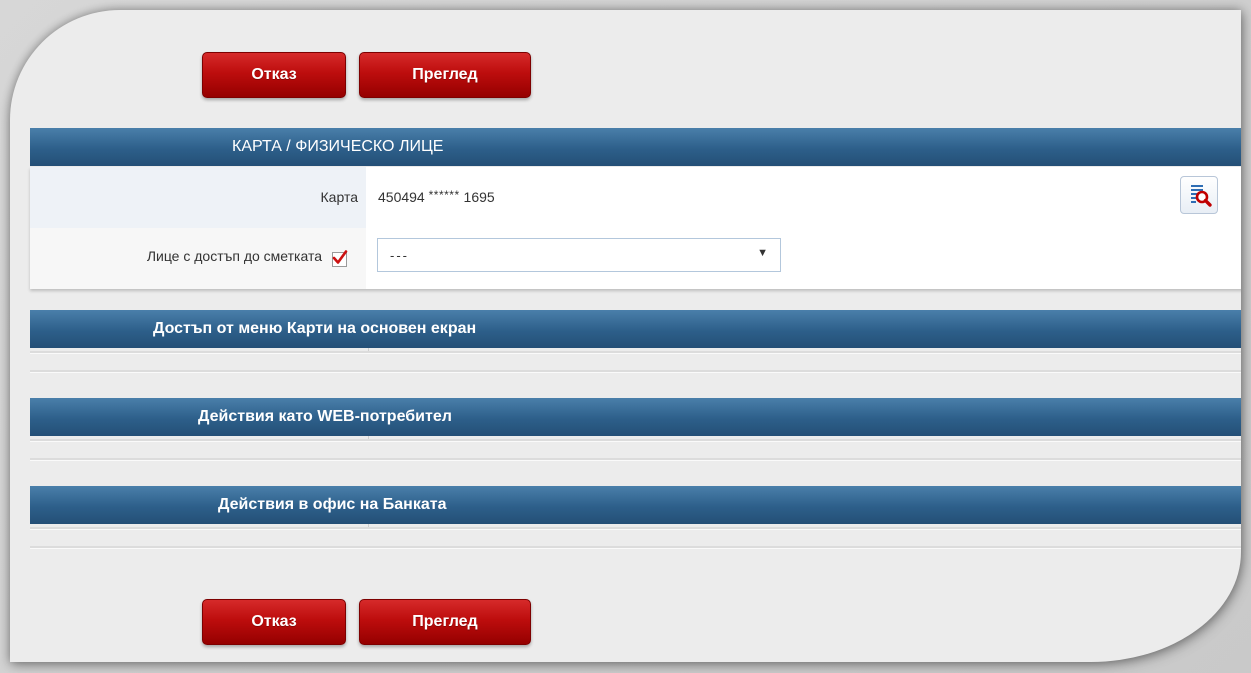 Image resolution: width=1251 pixels, height=673 pixels. What do you see at coordinates (274, 622) in the screenshot?
I see `cancel-button-bottom: Отказ` at bounding box center [274, 622].